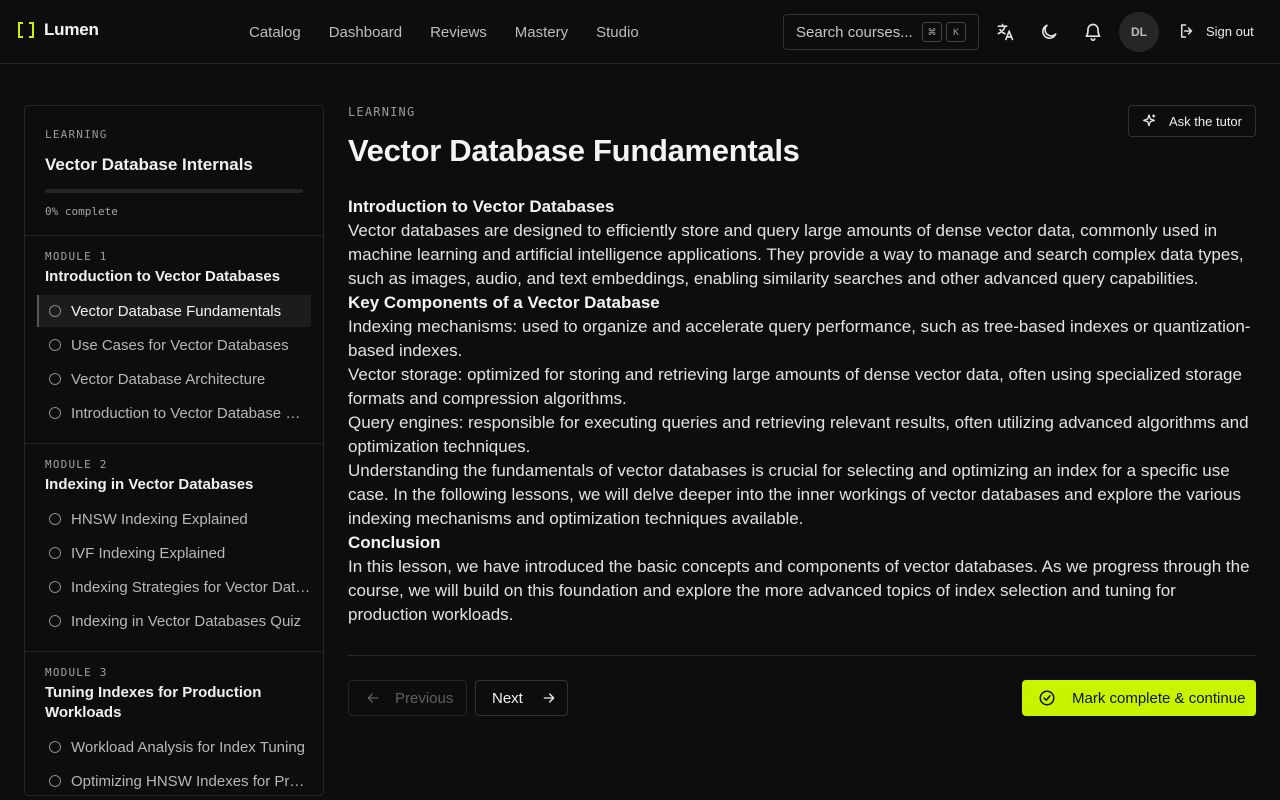 The image size is (1280, 800). Describe the element at coordinates (932, 32) in the screenshot. I see `command-key: ⌘` at that location.